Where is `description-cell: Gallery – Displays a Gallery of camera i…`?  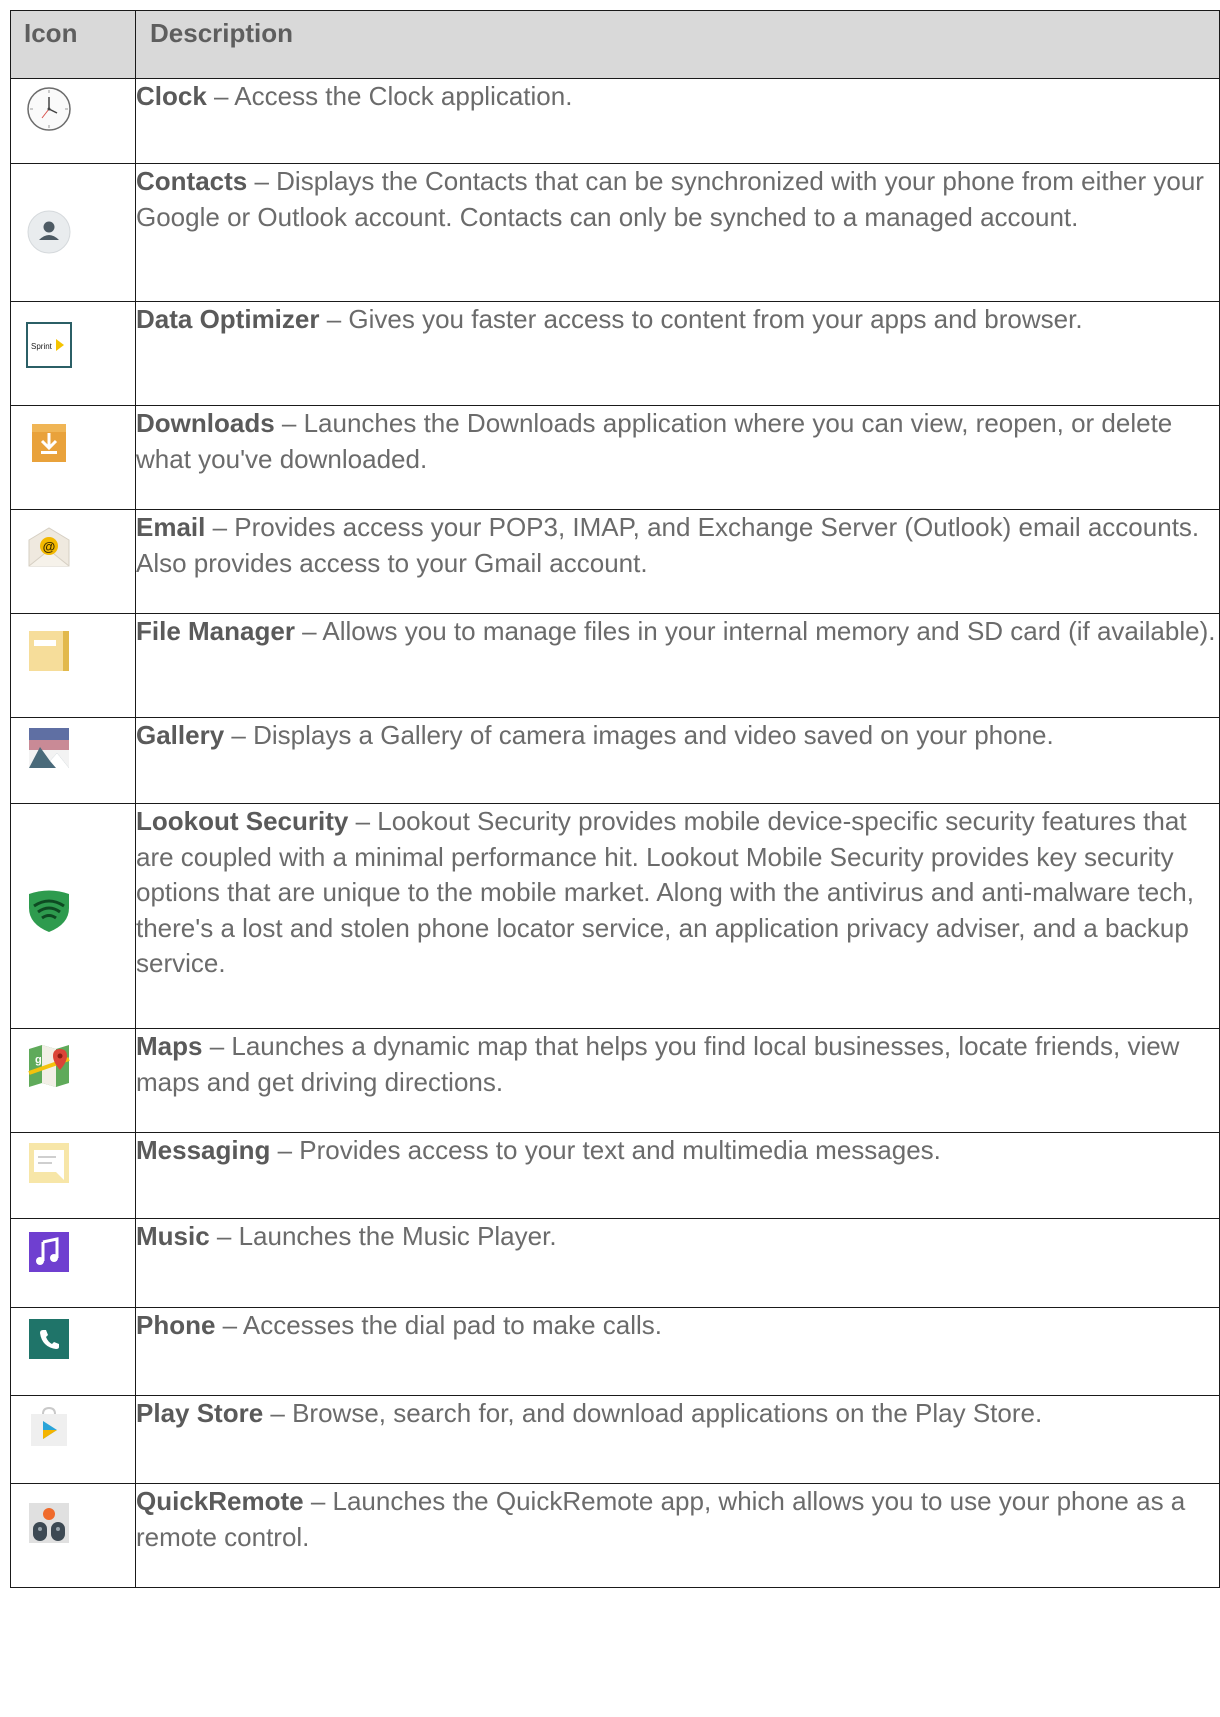 description-cell: Gallery – Displays a Gallery of camera i… is located at coordinates (677, 760).